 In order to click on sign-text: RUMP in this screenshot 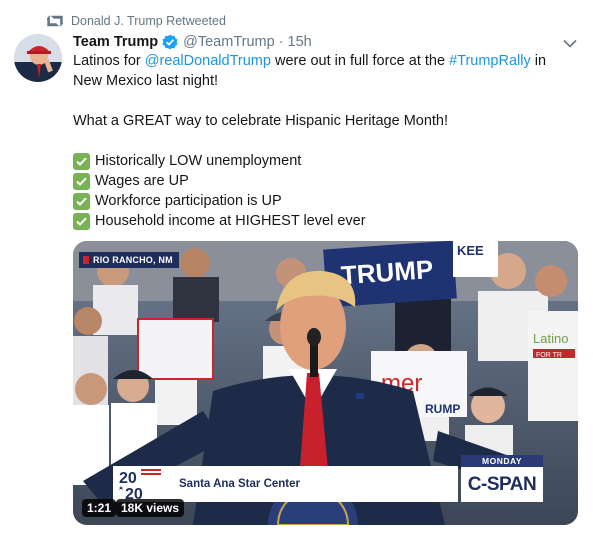, I will do `click(442, 409)`.